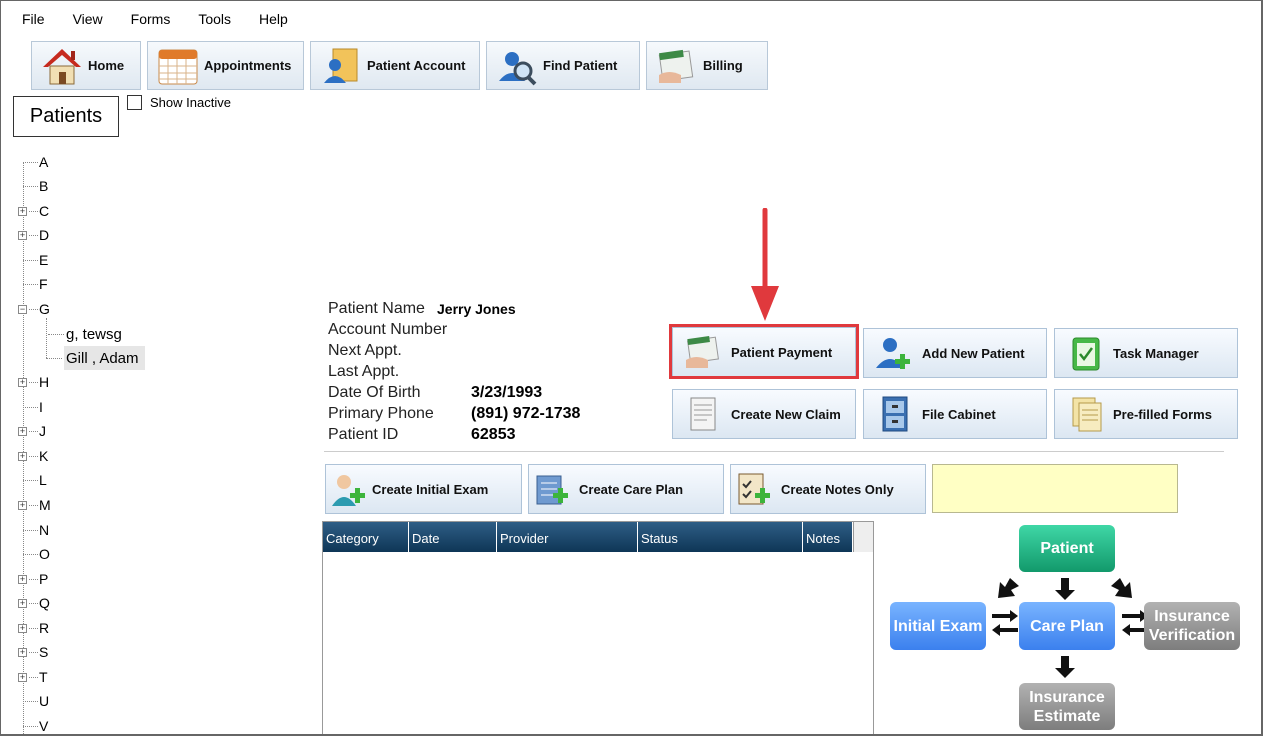  I want to click on column-category: Category, so click(366, 537).